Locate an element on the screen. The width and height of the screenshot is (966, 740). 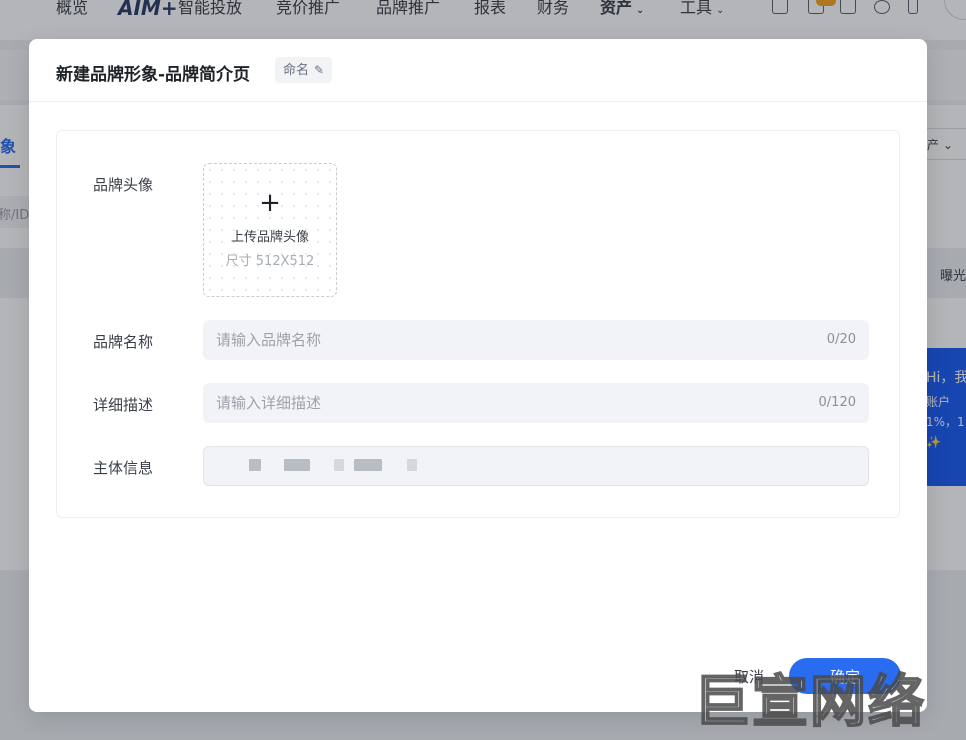
avatar-label: 品牌头像 is located at coordinates (123, 185).